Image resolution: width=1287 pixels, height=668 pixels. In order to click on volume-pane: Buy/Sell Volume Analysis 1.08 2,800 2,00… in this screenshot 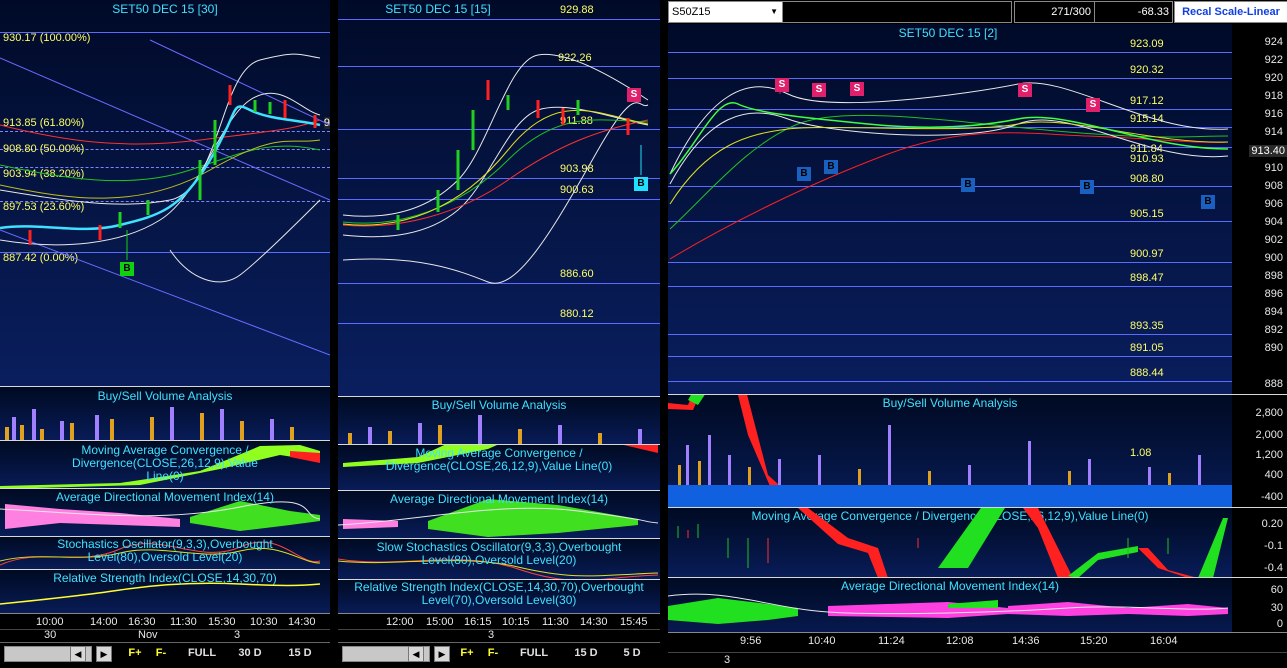, I will do `click(977, 451)`.